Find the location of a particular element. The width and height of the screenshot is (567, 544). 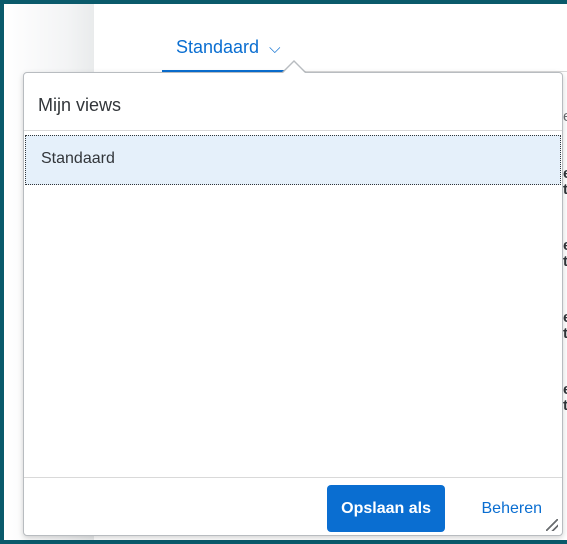

background-text-fragment: dienstverplaatsingen is located at coordinates (250, 539).